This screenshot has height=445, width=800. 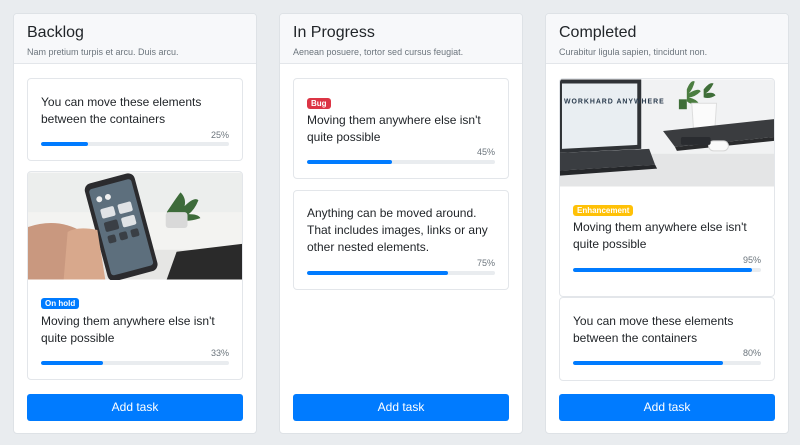 I want to click on column-subtitle: Nam pretium turpis et arcu. Duis arcu., so click(x=103, y=52).